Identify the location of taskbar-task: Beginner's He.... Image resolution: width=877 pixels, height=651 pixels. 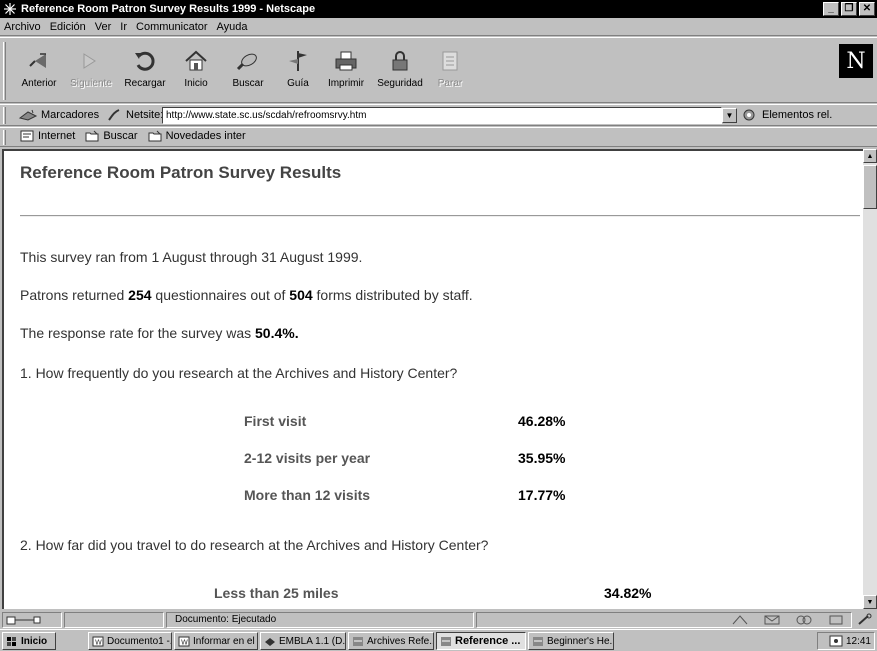
(571, 641).